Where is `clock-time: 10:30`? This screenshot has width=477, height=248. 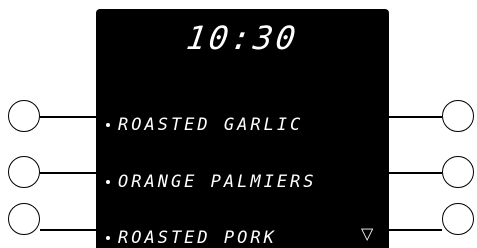 clock-time: 10:30 is located at coordinates (242, 38).